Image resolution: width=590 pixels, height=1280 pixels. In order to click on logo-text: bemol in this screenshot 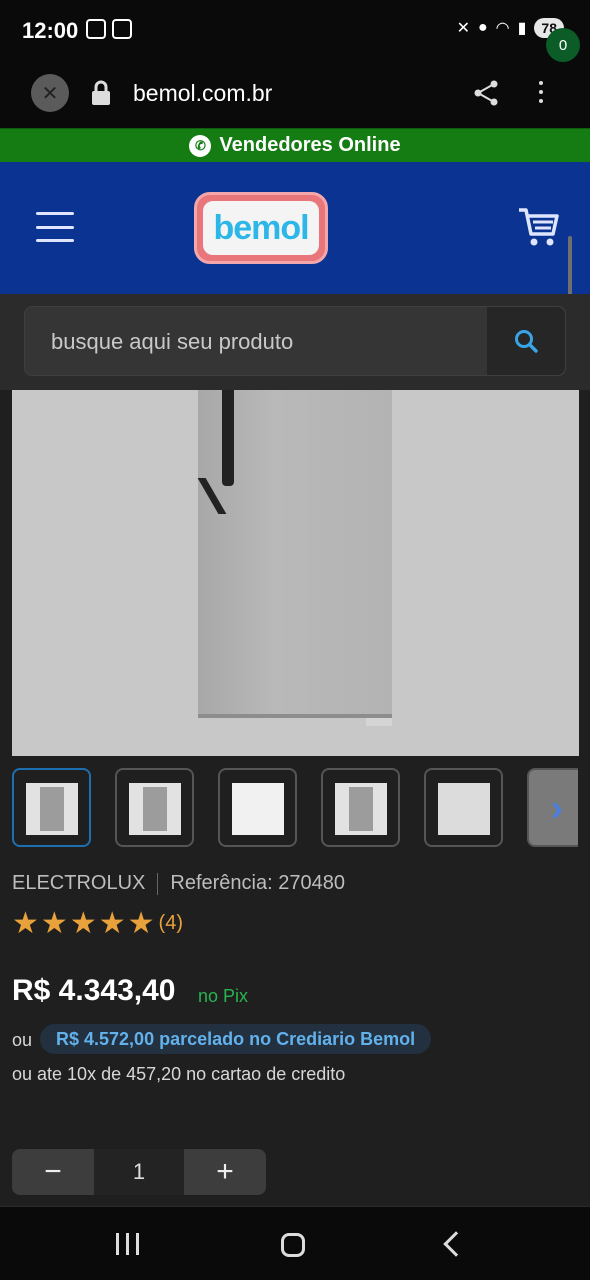, I will do `click(261, 227)`.